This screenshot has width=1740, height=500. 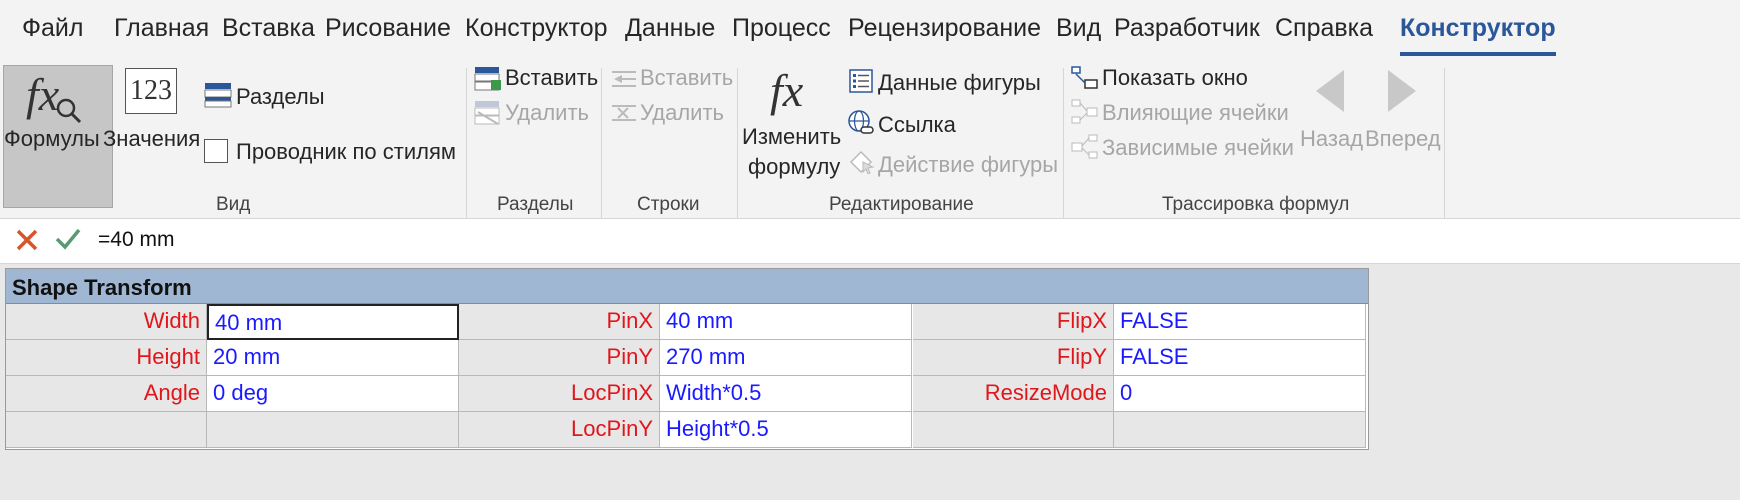 I want to click on edit-formula-fx-icon: fx, so click(x=787, y=90).